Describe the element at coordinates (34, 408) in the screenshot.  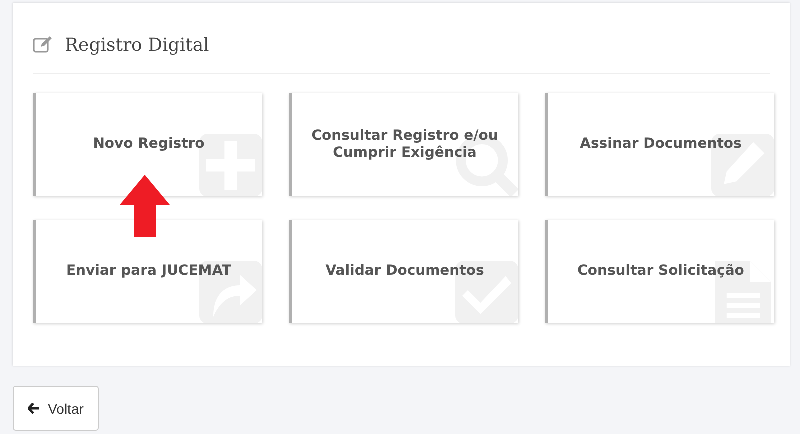
I see `arrow-left-icon` at that location.